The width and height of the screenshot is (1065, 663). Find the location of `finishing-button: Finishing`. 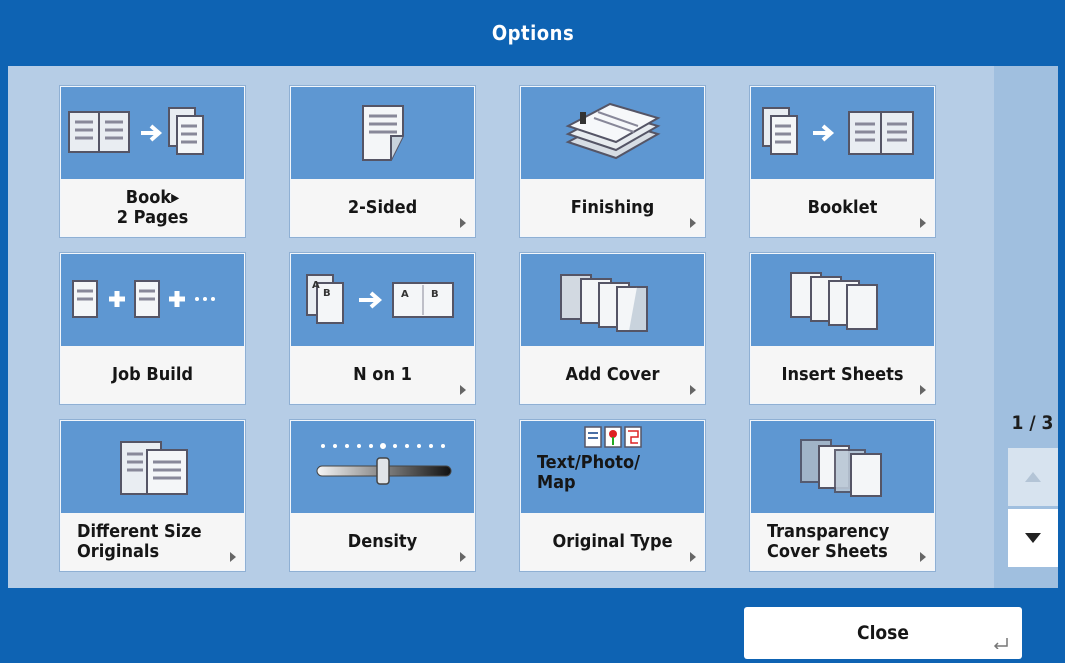

finishing-button: Finishing is located at coordinates (612, 161).